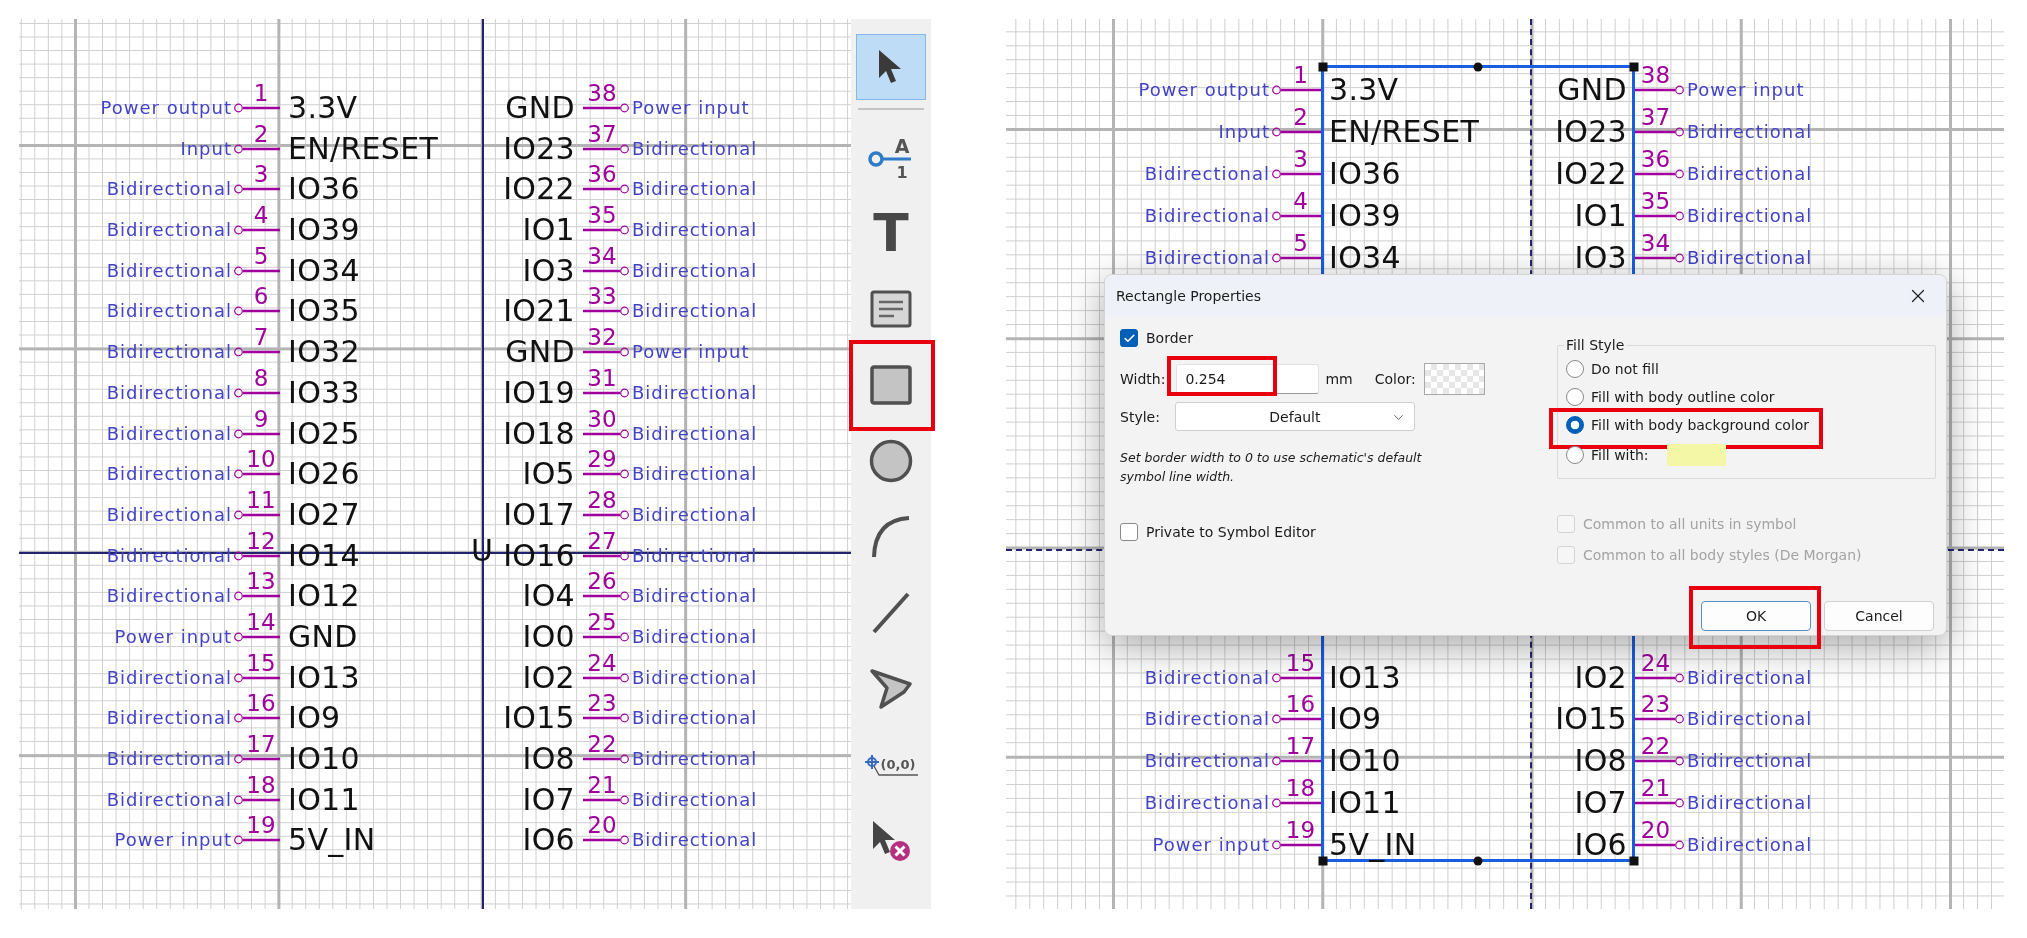  I want to click on pin-number: 6, so click(261, 296).